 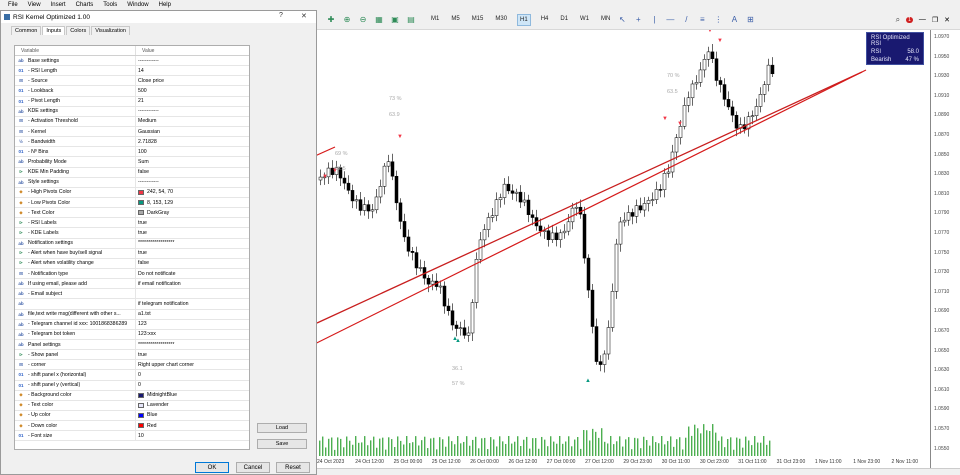 What do you see at coordinates (132, 213) in the screenshot?
I see `input-row: ◆ - Text Color DarkGray` at bounding box center [132, 213].